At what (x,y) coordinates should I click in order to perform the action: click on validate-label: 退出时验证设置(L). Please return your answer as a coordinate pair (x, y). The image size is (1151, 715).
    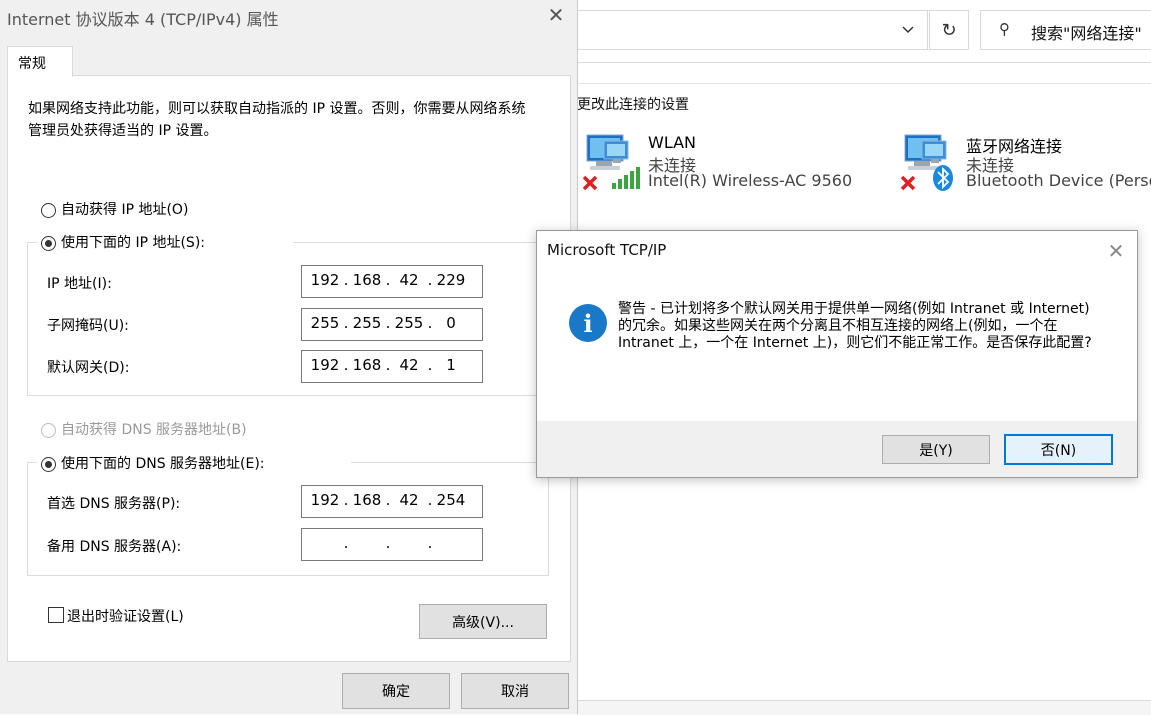
    Looking at the image, I should click on (125, 617).